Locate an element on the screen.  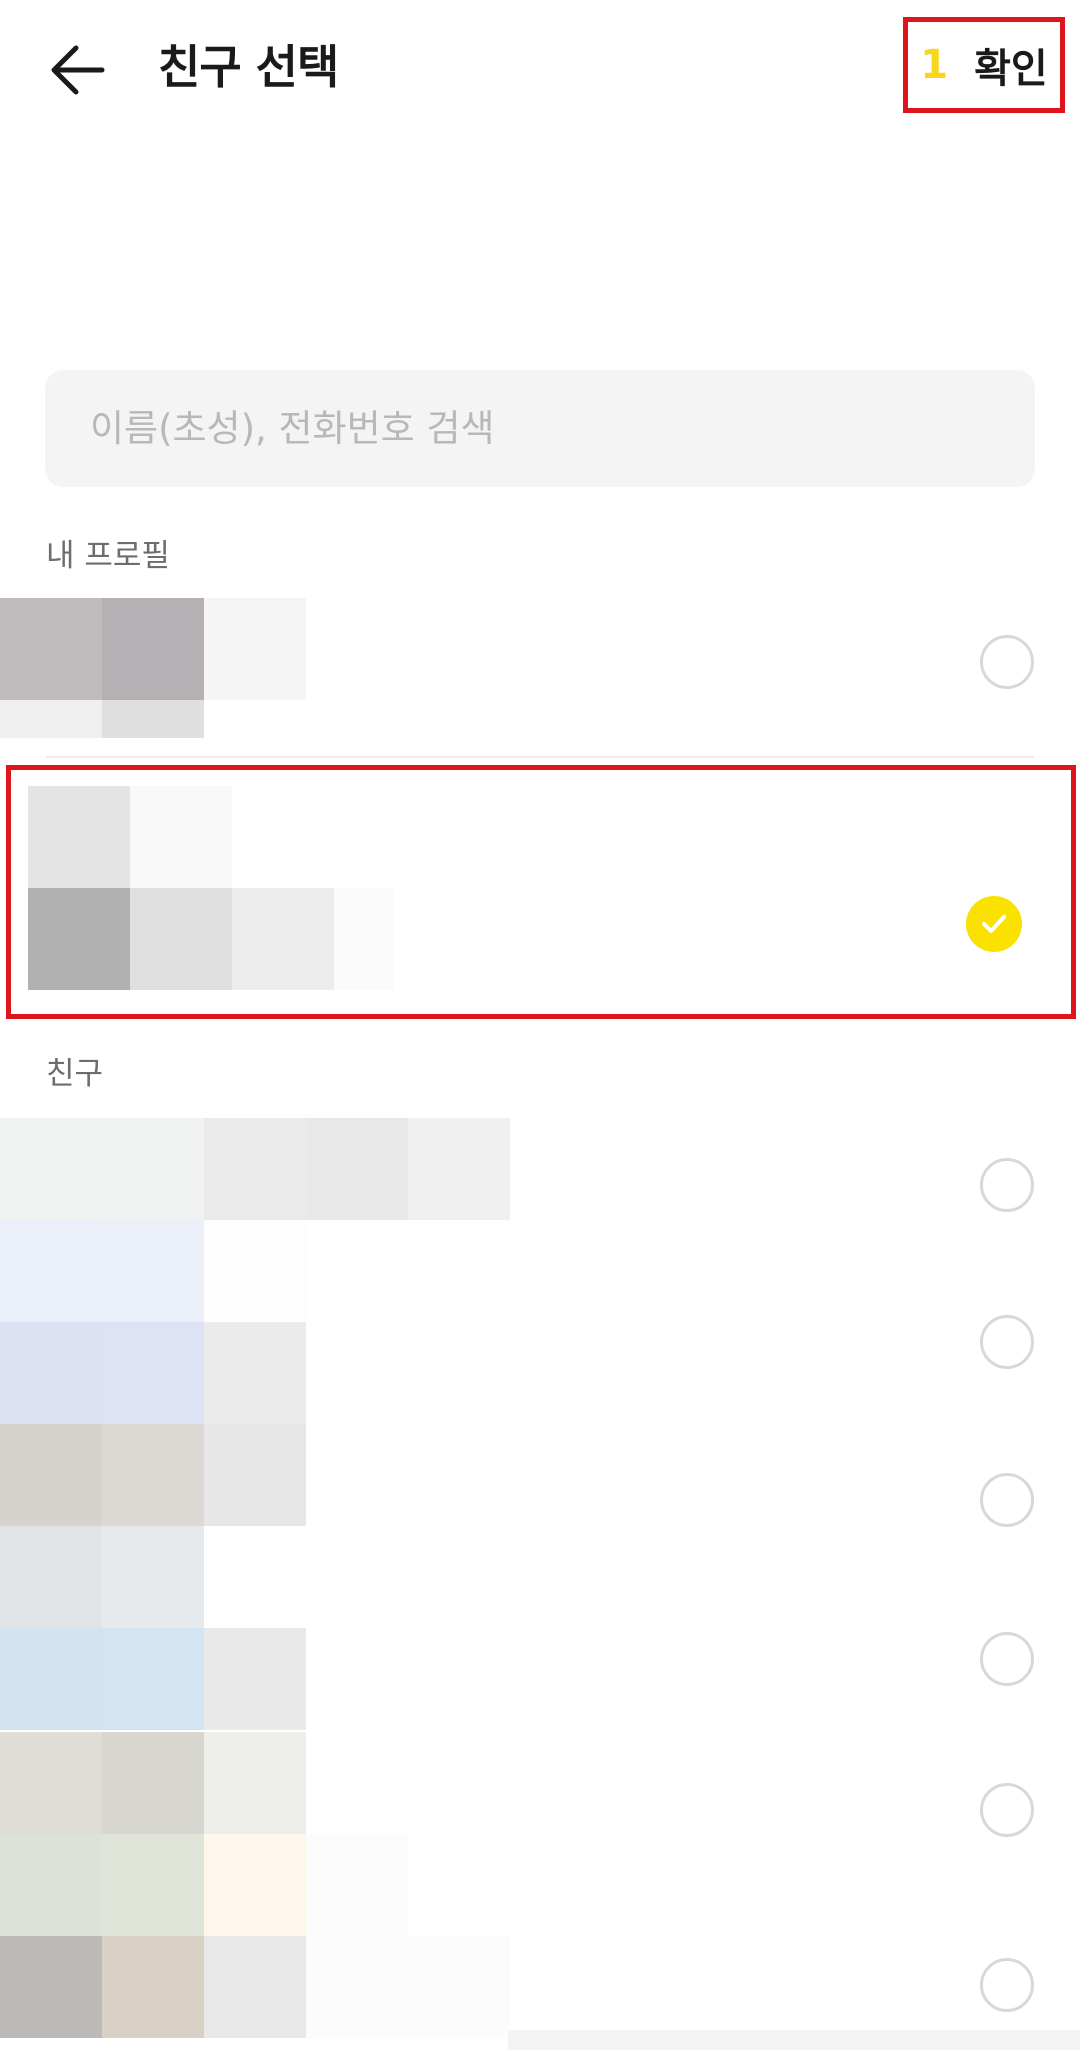
arrow-left-icon is located at coordinates (78, 70).